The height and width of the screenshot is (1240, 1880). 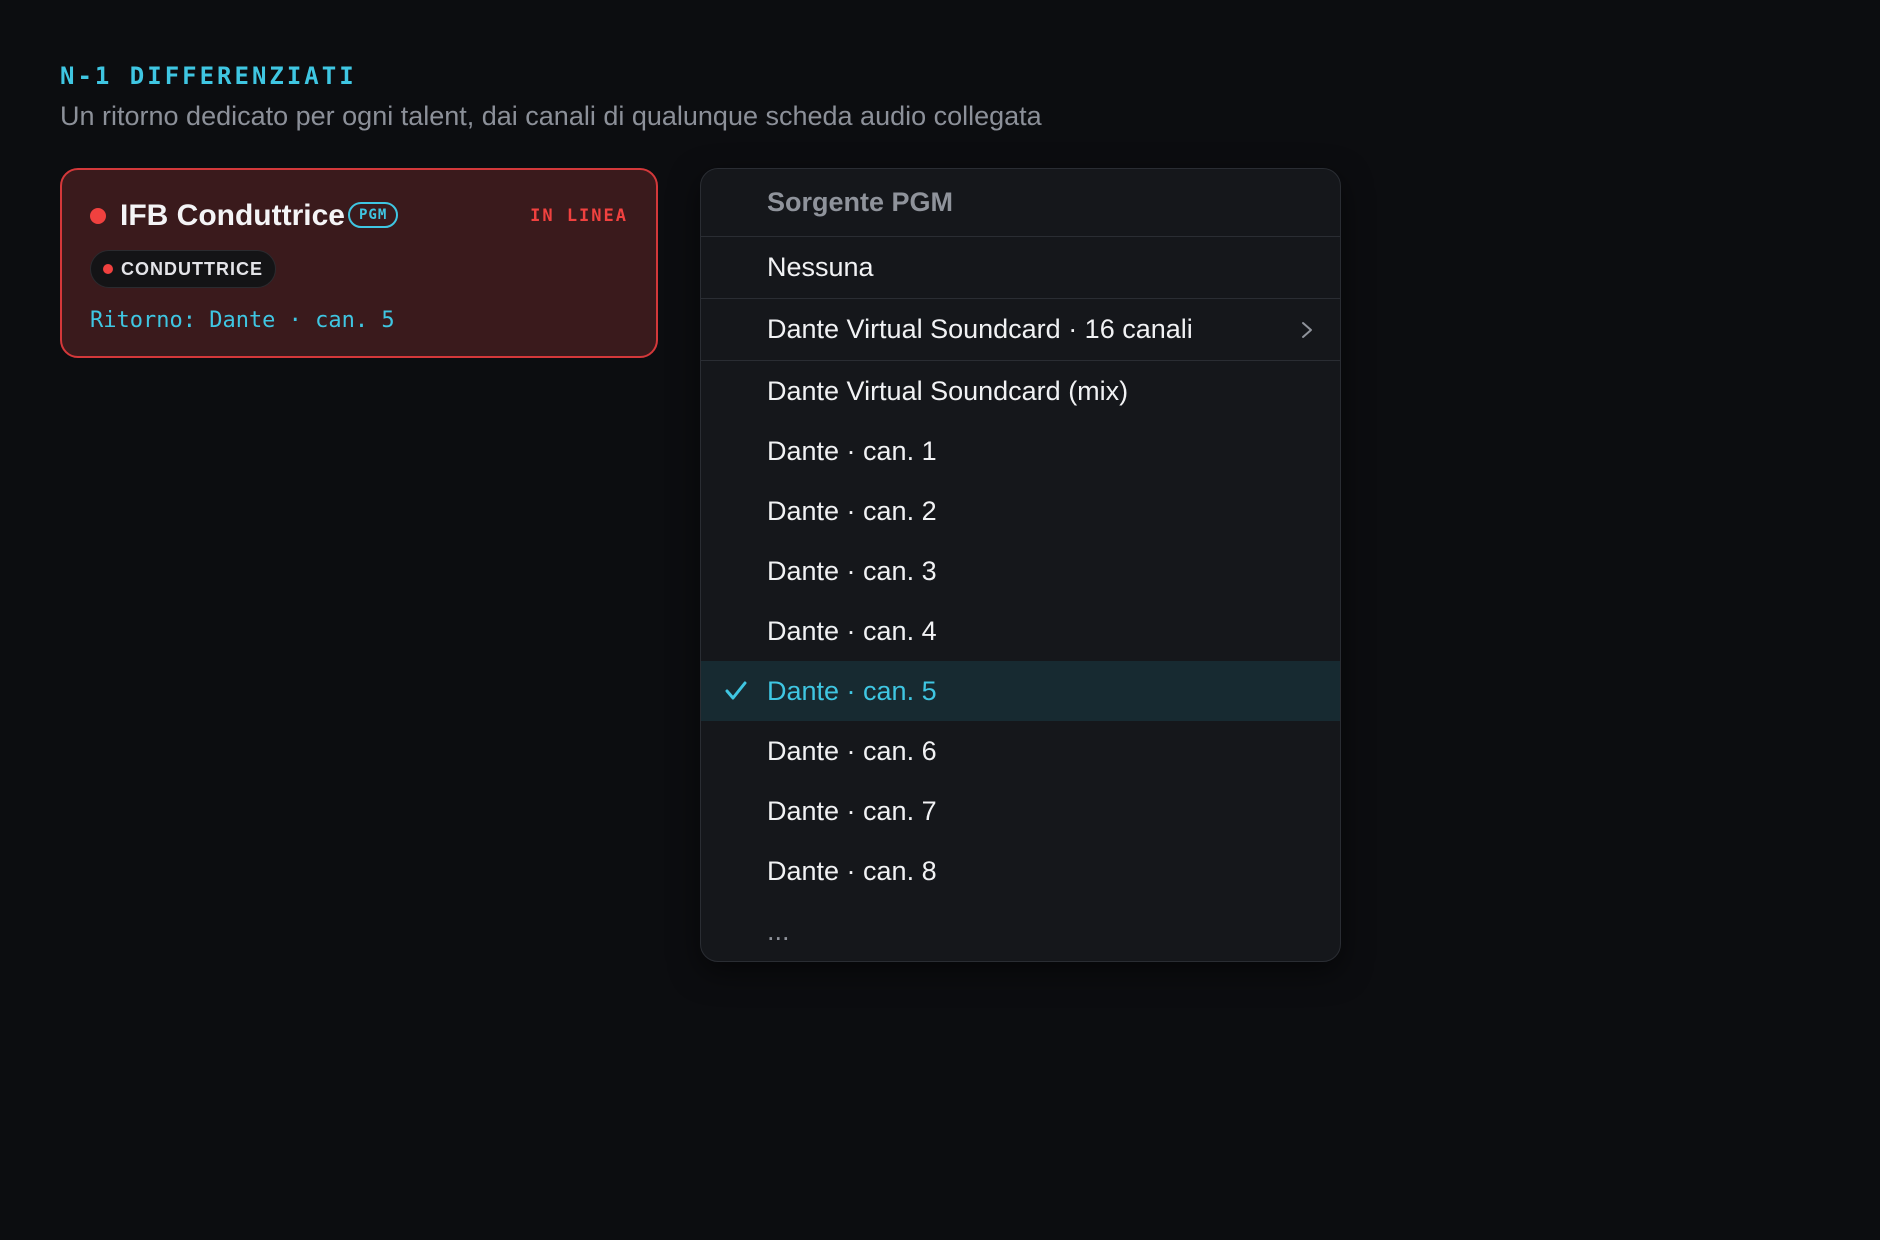 I want to click on status-badge: IN LINEA, so click(x=579, y=216).